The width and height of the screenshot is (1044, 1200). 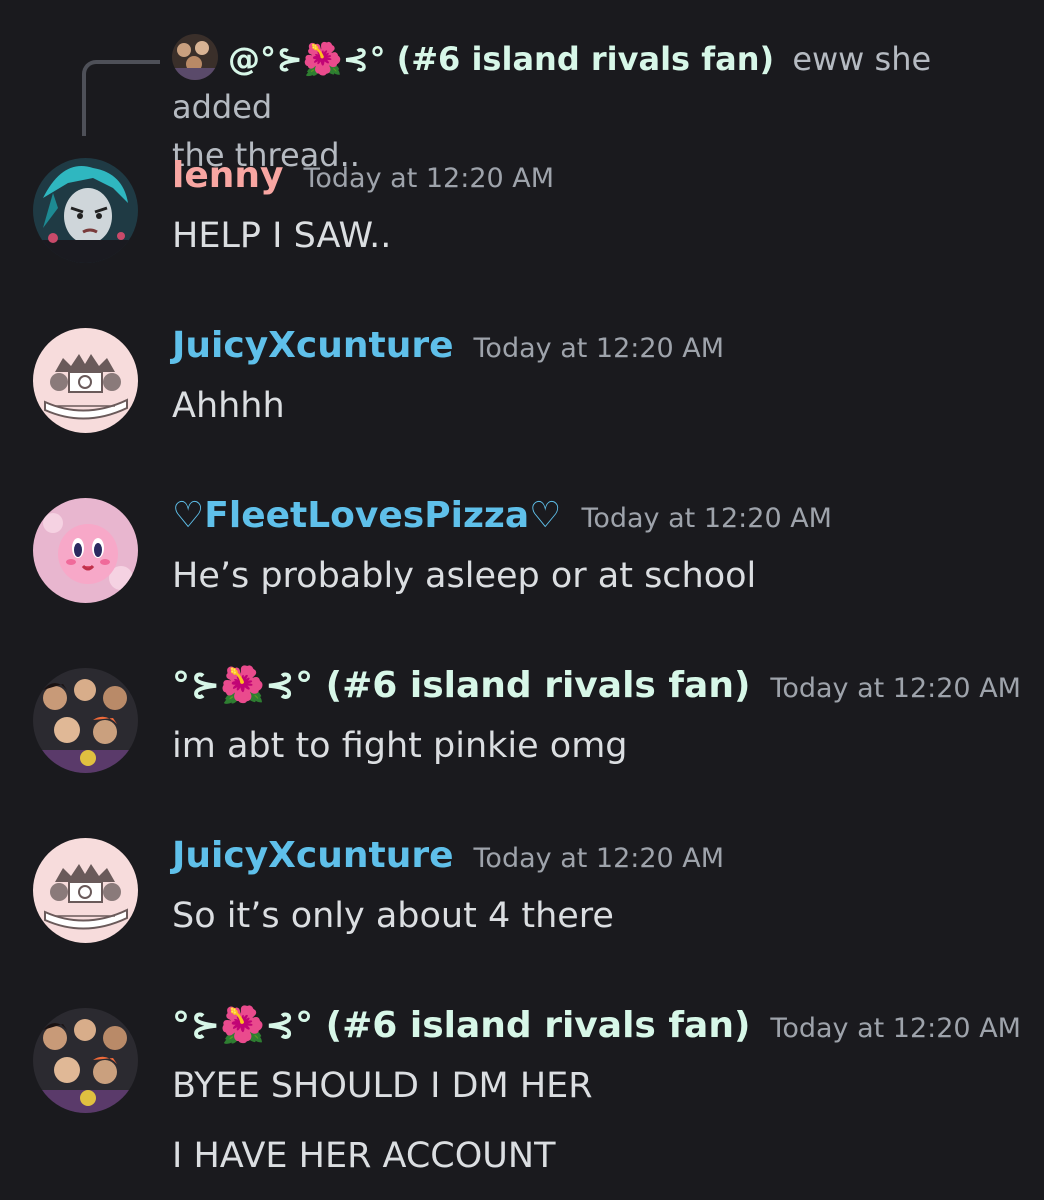 What do you see at coordinates (228, 406) in the screenshot?
I see `message-text: Ahhhh` at bounding box center [228, 406].